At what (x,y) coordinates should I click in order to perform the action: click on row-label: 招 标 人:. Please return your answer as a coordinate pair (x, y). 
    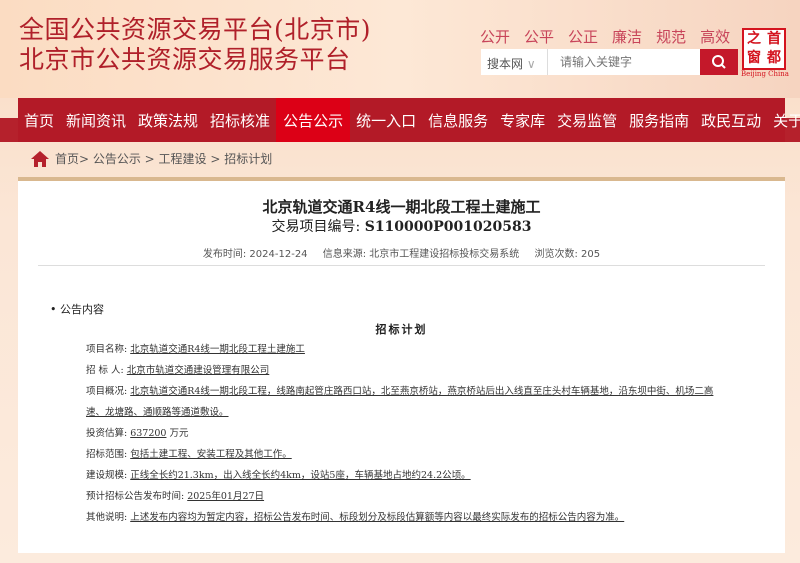
    Looking at the image, I should click on (105, 370).